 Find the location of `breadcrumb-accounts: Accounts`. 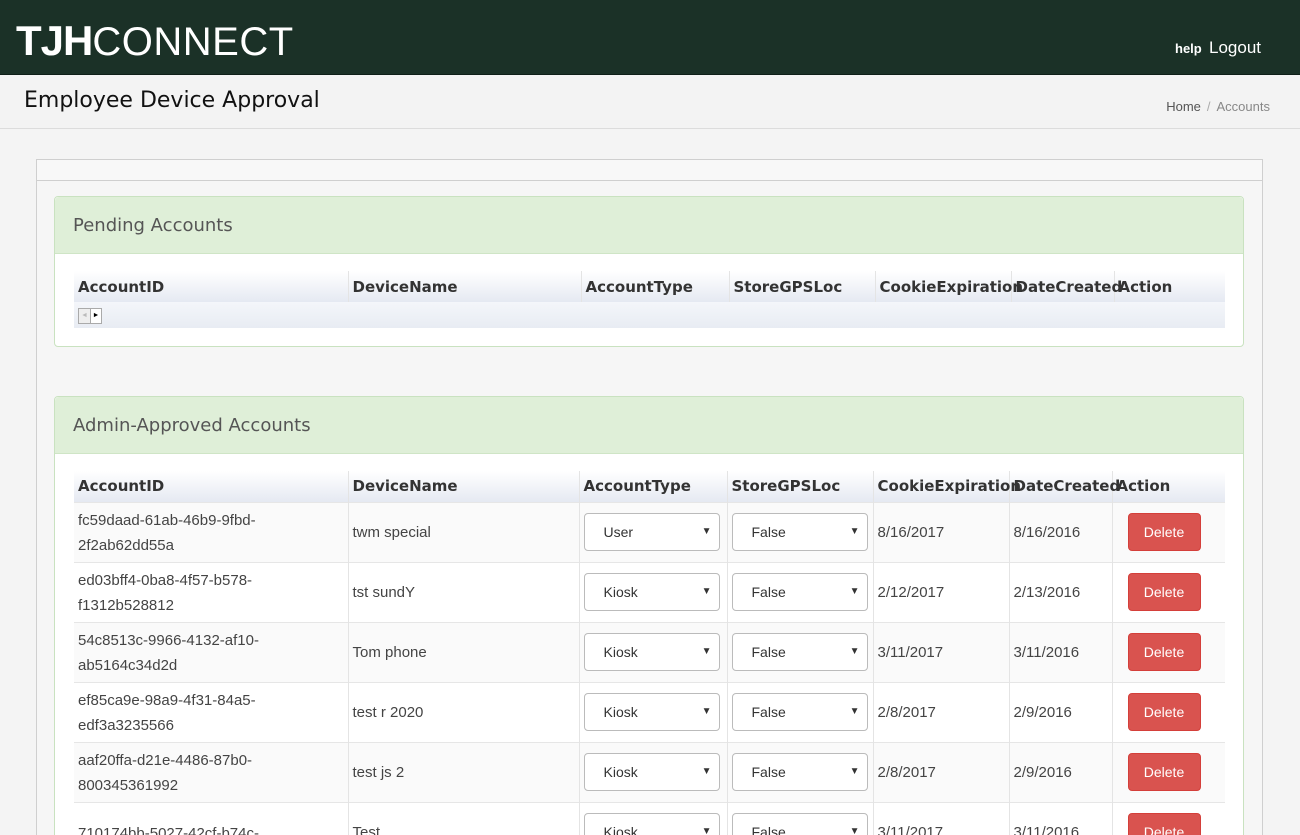

breadcrumb-accounts: Accounts is located at coordinates (1243, 106).